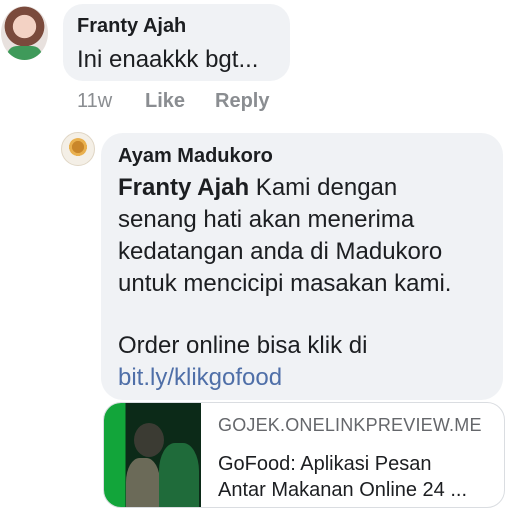 The height and width of the screenshot is (508, 507). What do you see at coordinates (243, 345) in the screenshot?
I see `order-text: Order online bisa klik di` at bounding box center [243, 345].